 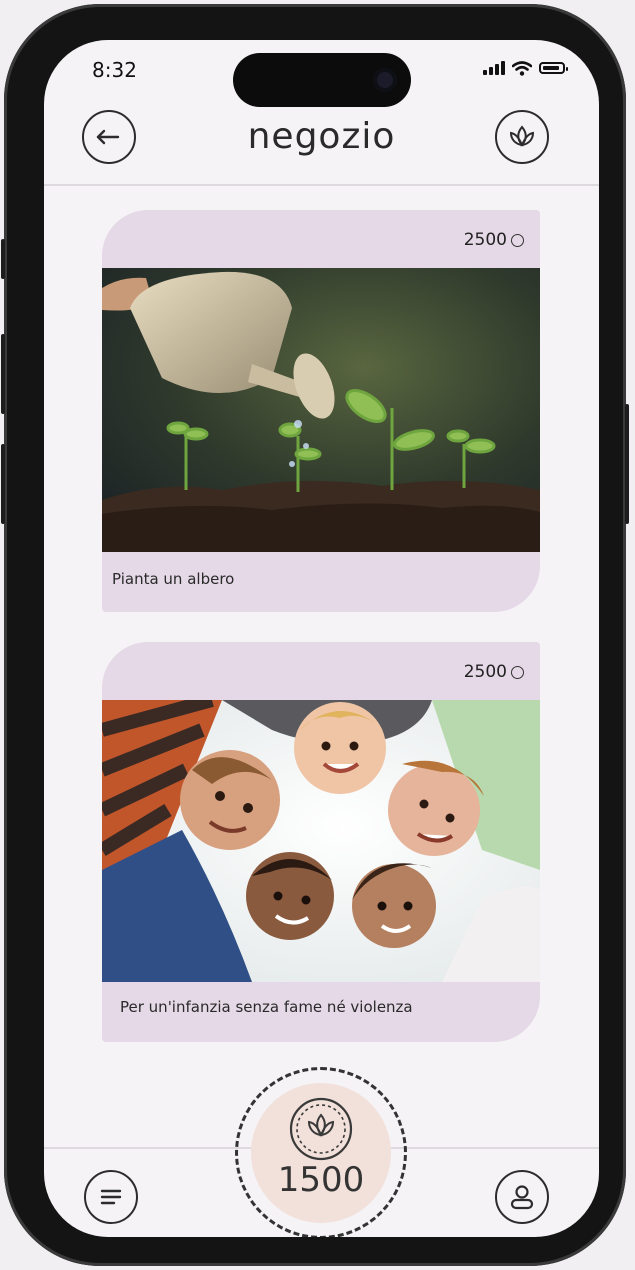 I want to click on menu-icon, so click(x=111, y=1197).